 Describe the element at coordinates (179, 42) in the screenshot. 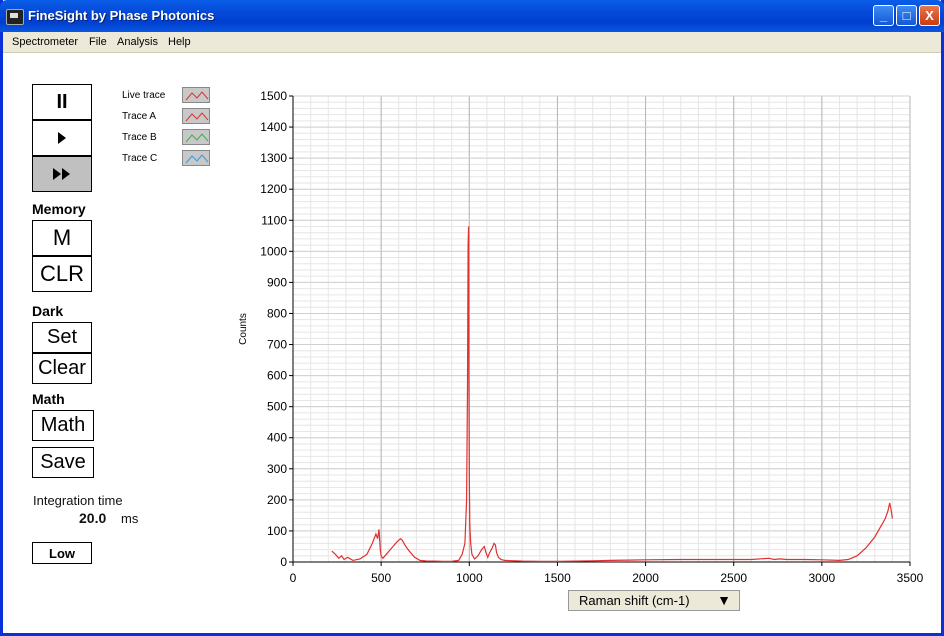

I see `menu-help: Help` at that location.